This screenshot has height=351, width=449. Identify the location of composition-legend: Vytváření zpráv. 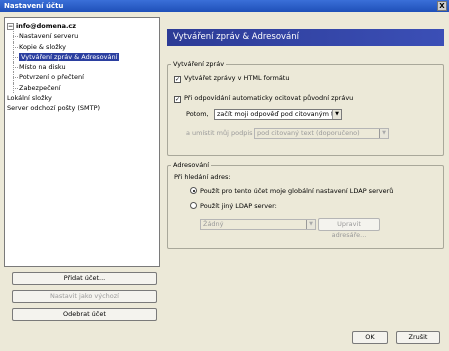
(199, 64).